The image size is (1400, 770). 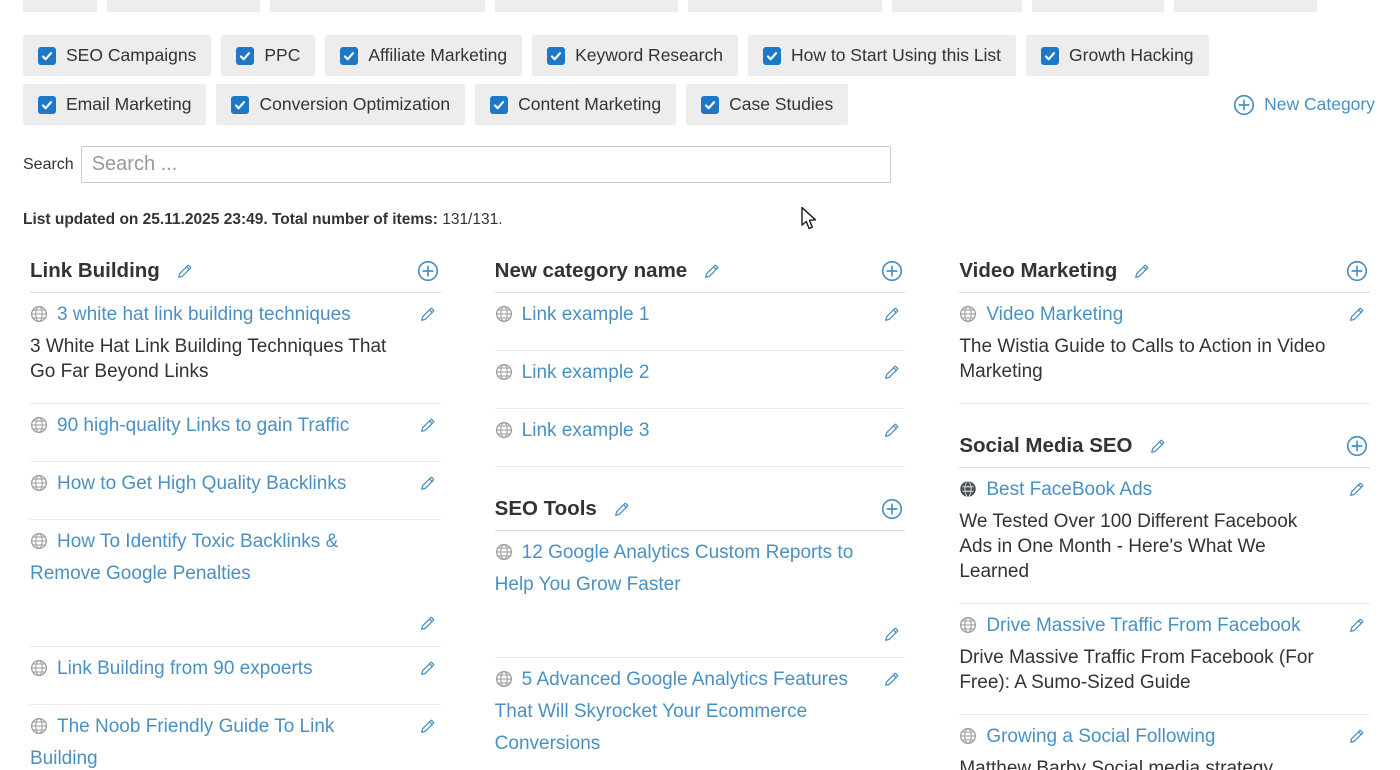 I want to click on filter-chip-label: Case Studies, so click(x=781, y=104).